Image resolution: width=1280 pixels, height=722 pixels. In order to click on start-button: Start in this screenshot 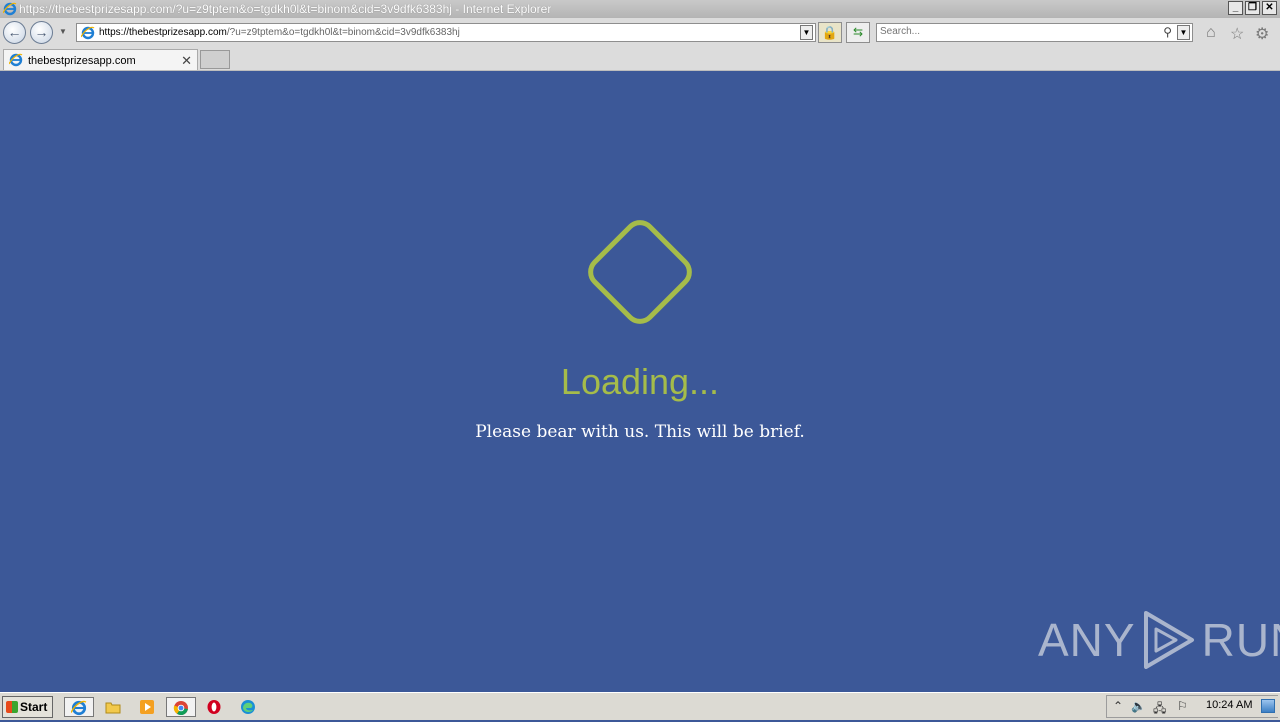, I will do `click(27, 707)`.